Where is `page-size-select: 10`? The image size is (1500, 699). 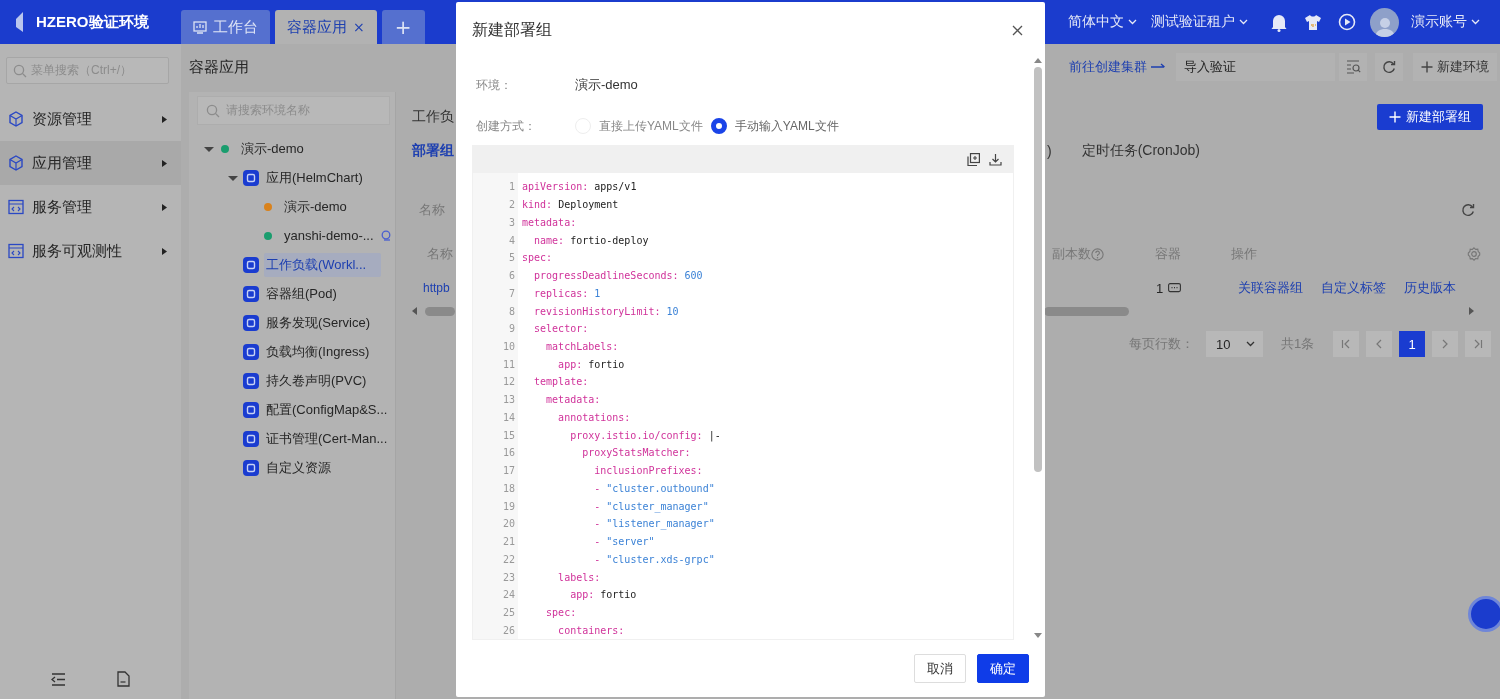
page-size-select: 10 is located at coordinates (1234, 344).